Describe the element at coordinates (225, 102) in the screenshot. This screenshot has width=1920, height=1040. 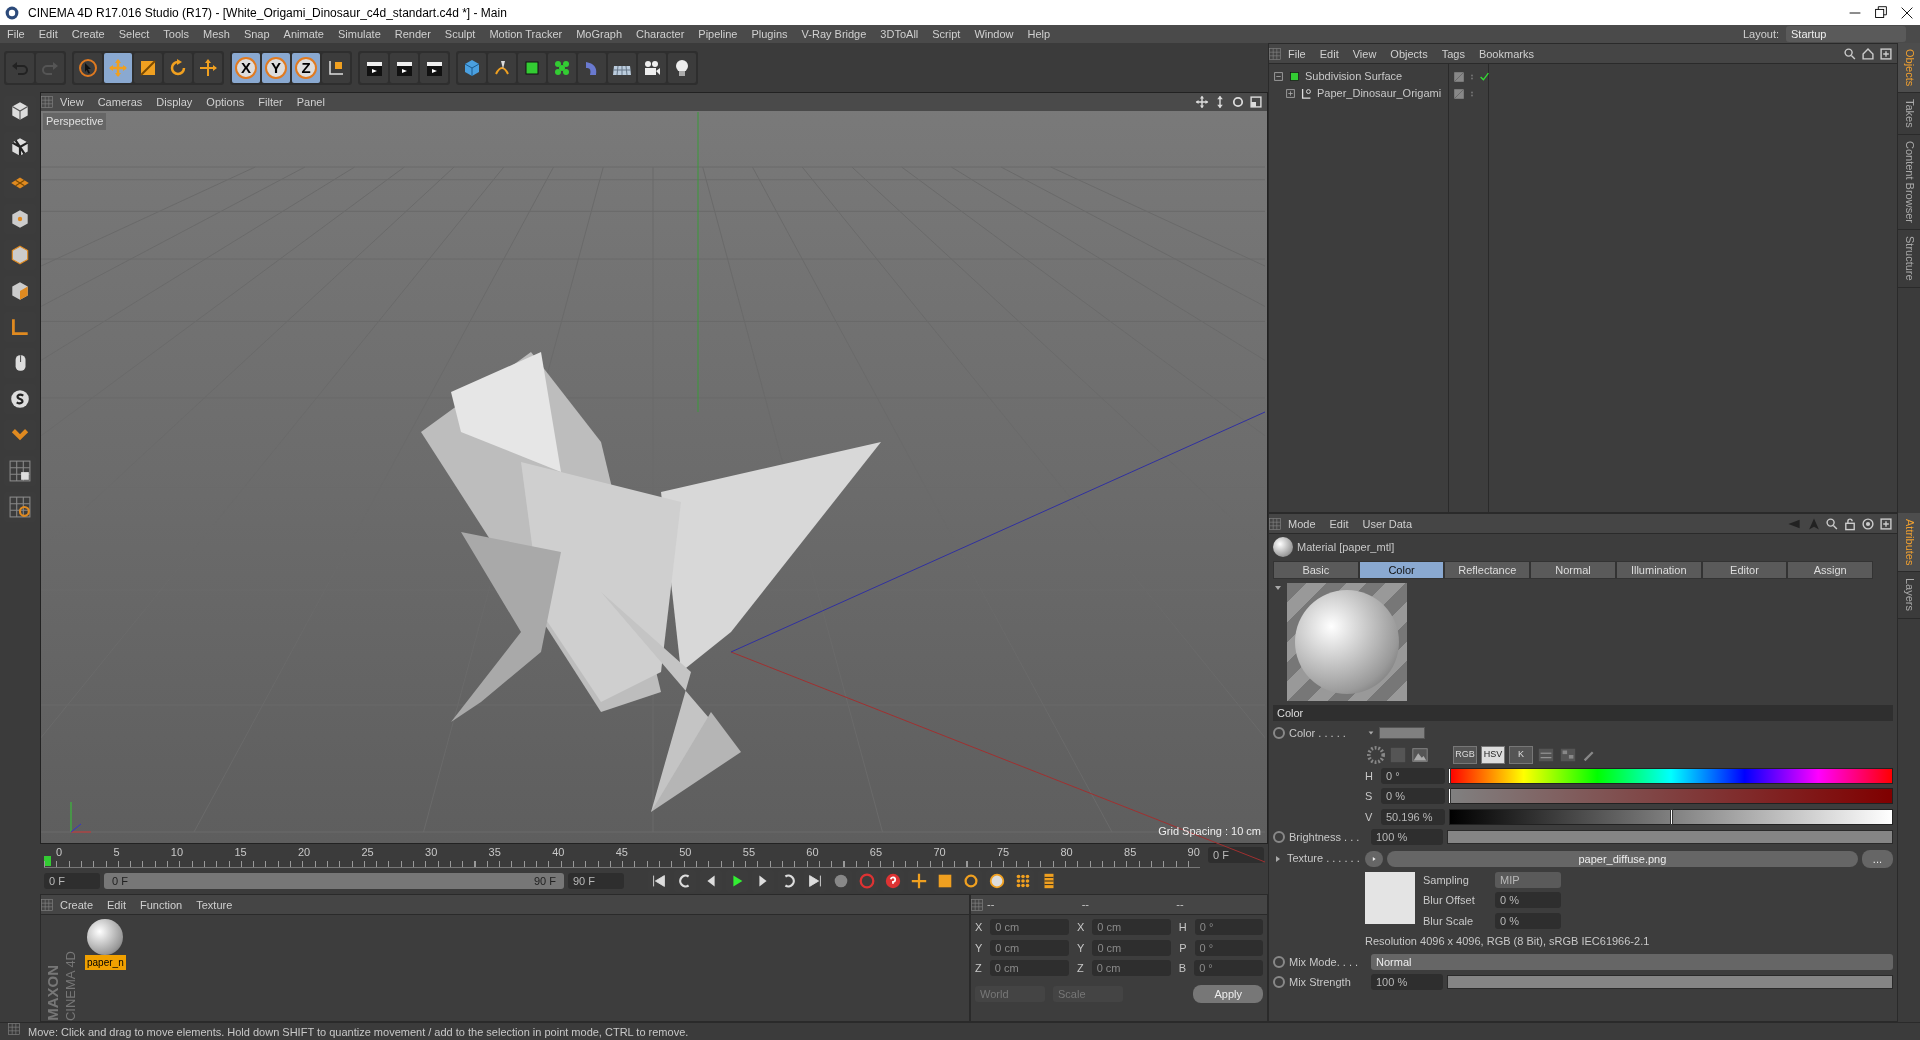
I see `menu-item: Options` at that location.